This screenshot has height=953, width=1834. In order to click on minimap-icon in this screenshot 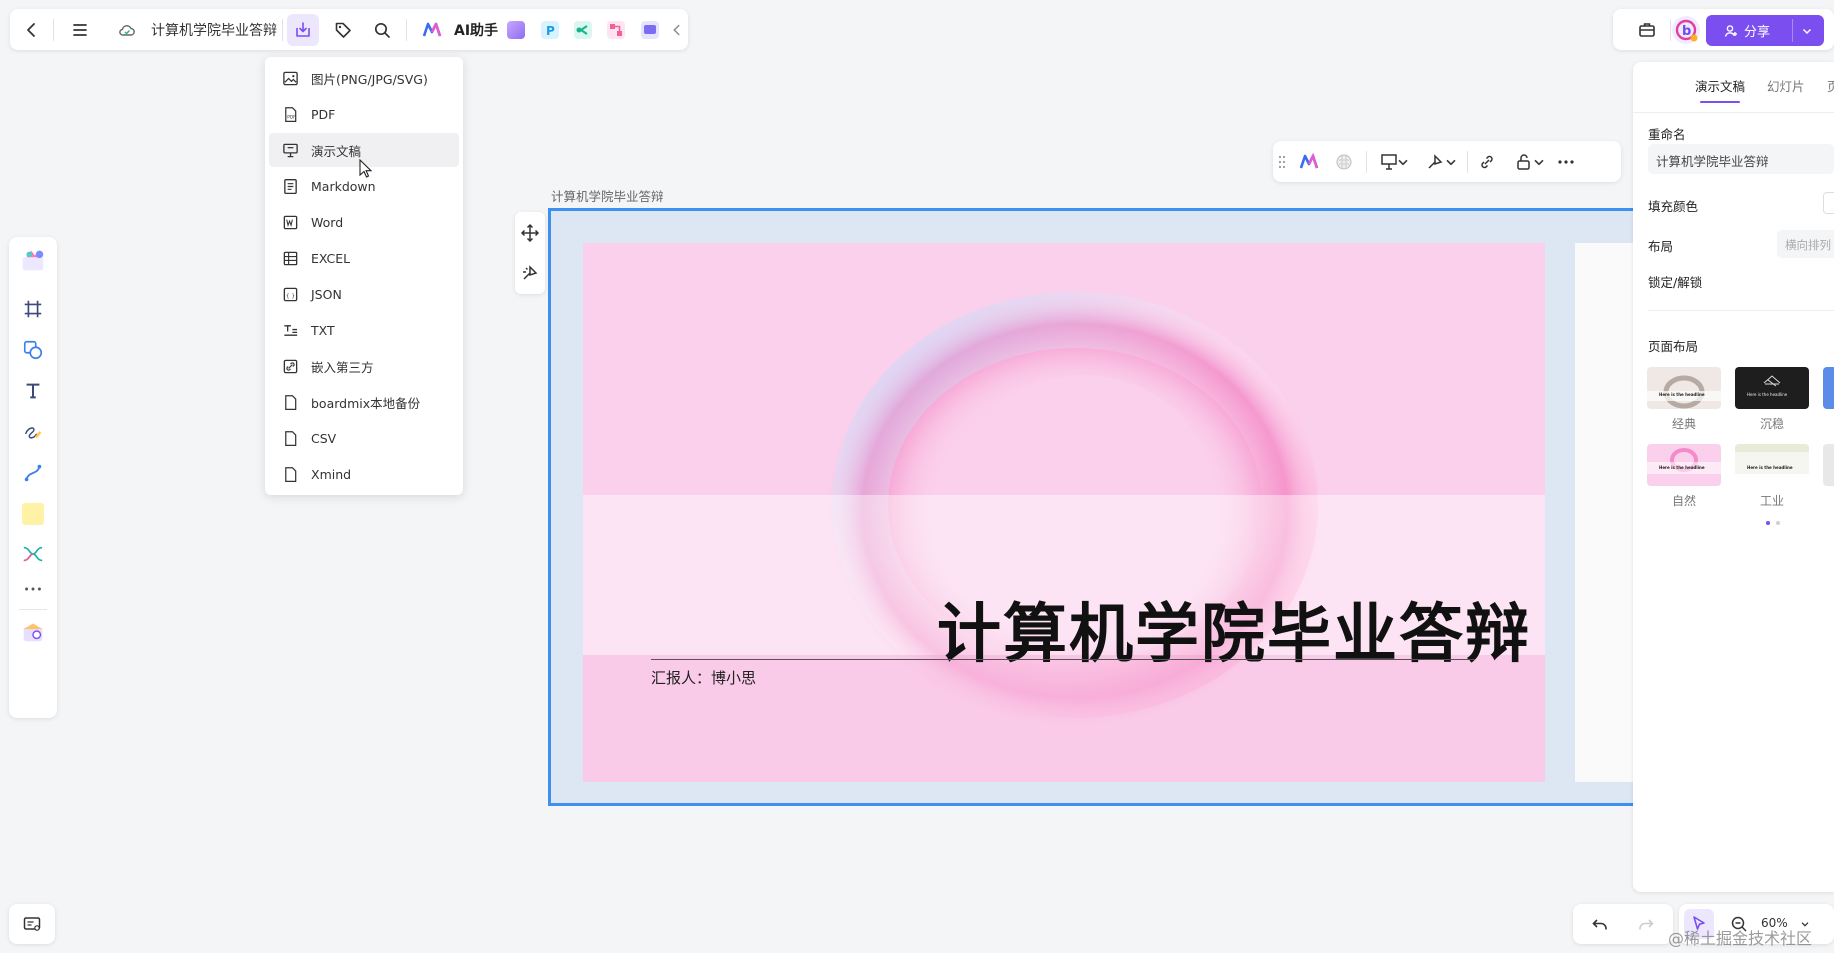, I will do `click(32, 924)`.